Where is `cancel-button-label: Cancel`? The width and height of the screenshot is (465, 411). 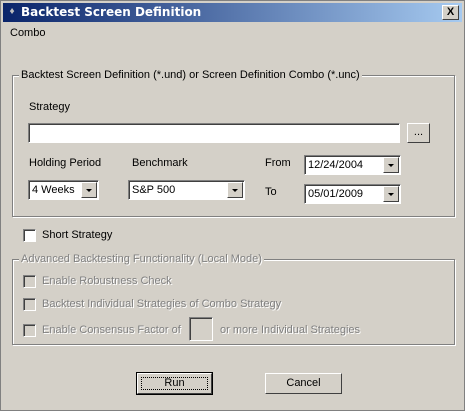 cancel-button-label: Cancel is located at coordinates (303, 383).